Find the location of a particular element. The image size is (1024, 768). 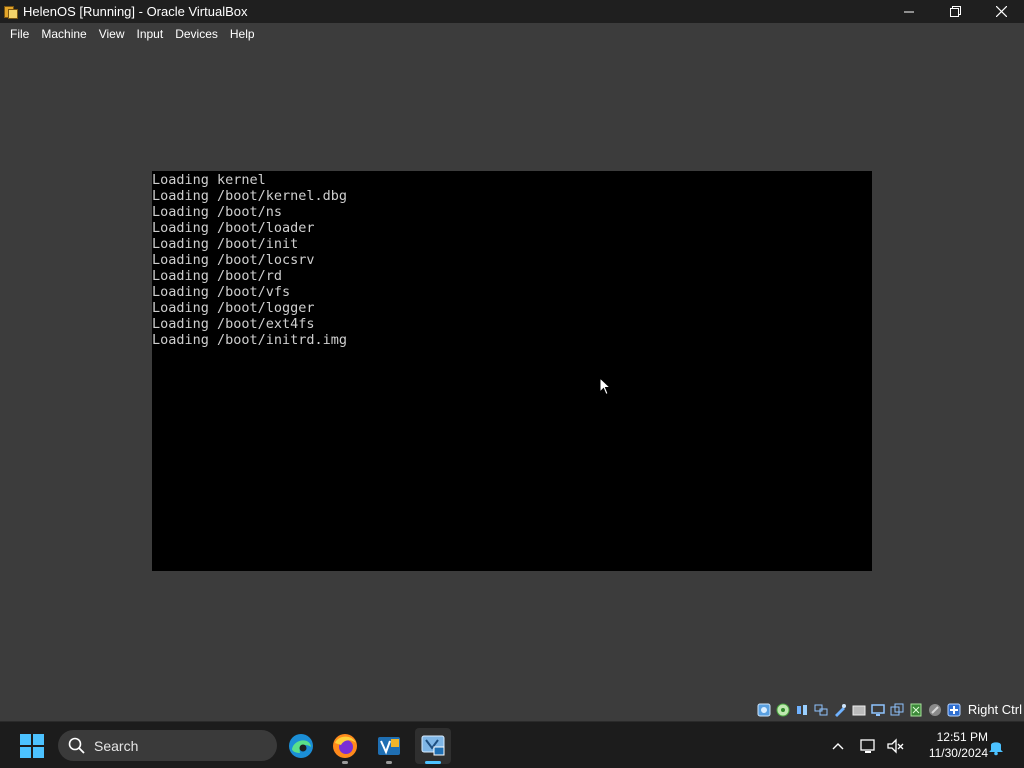

network-icon is located at coordinates (821, 710).